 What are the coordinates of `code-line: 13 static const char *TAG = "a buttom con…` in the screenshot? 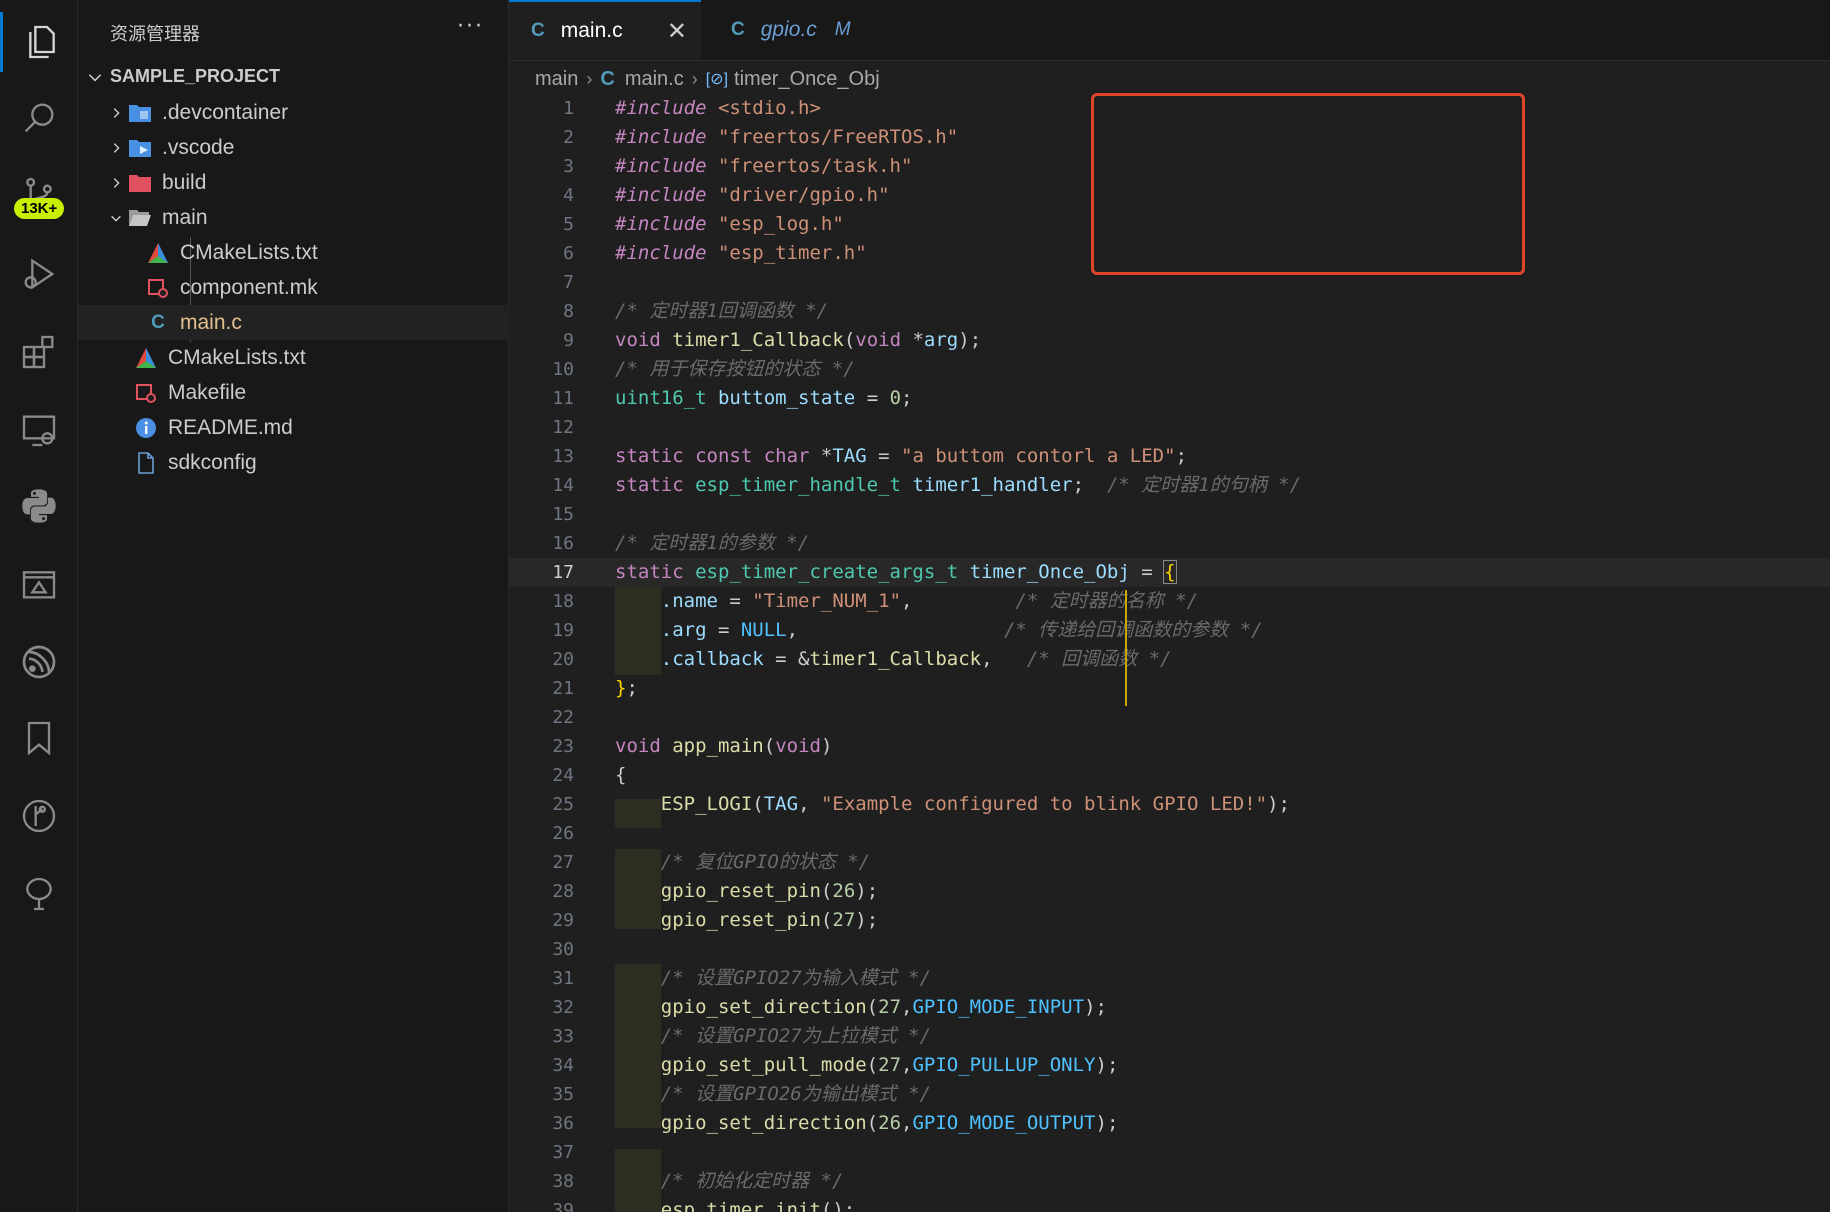 It's located at (870, 456).